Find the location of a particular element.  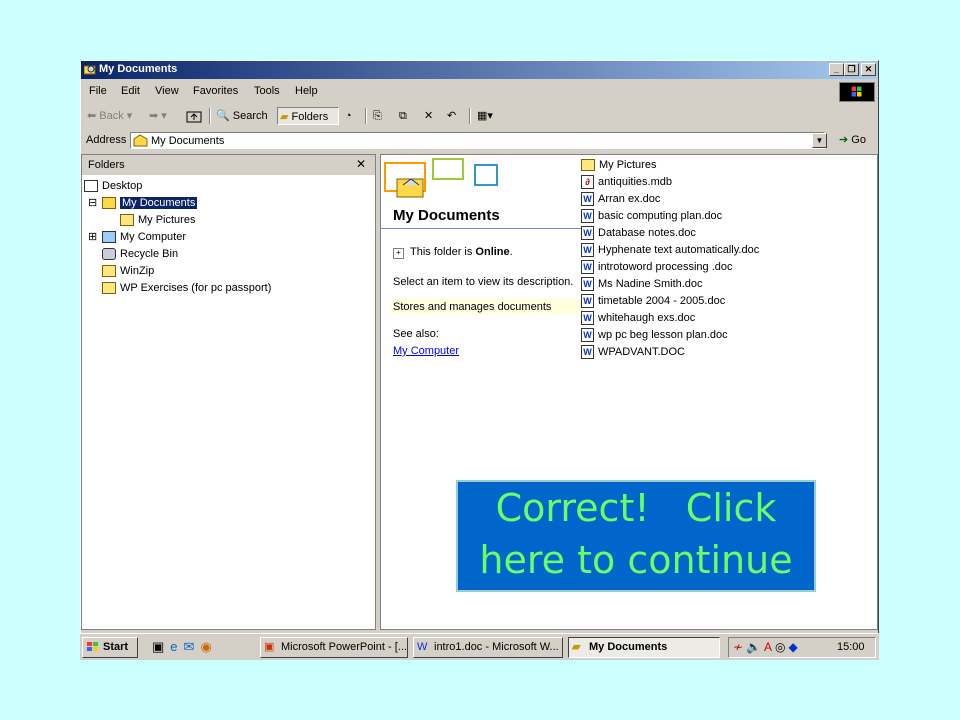

file-name: basic computing plan.doc is located at coordinates (660, 216).